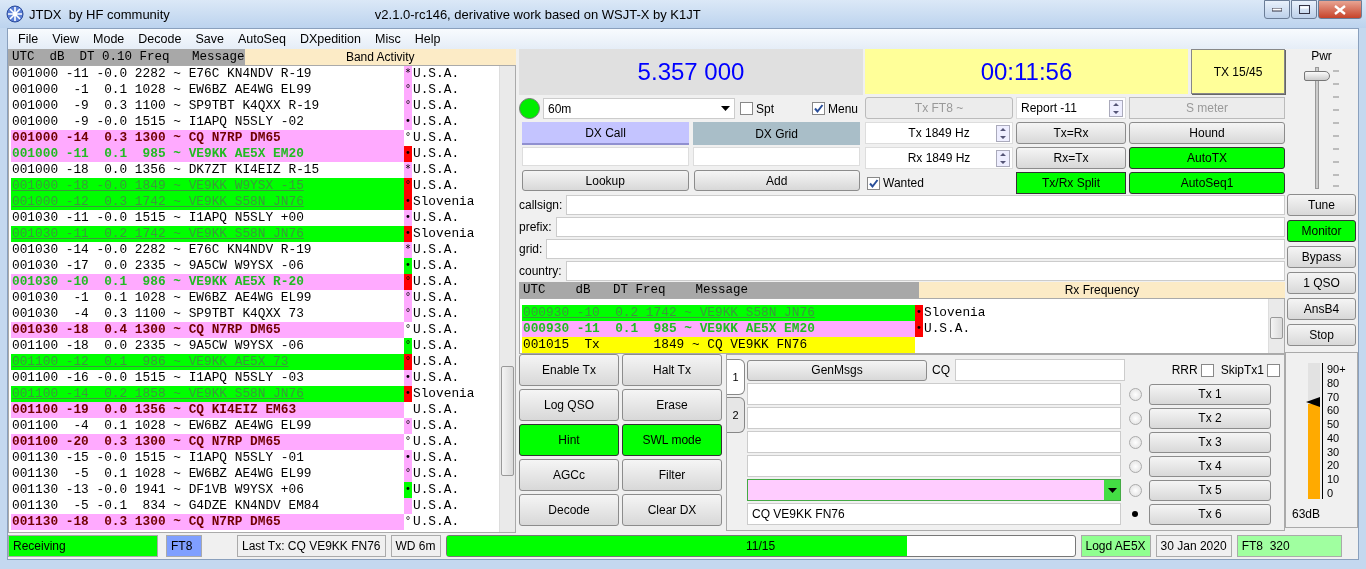 The width and height of the screenshot is (1366, 569). Describe the element at coordinates (1071, 108) in the screenshot. I see `report-spin-box: Report -11` at that location.